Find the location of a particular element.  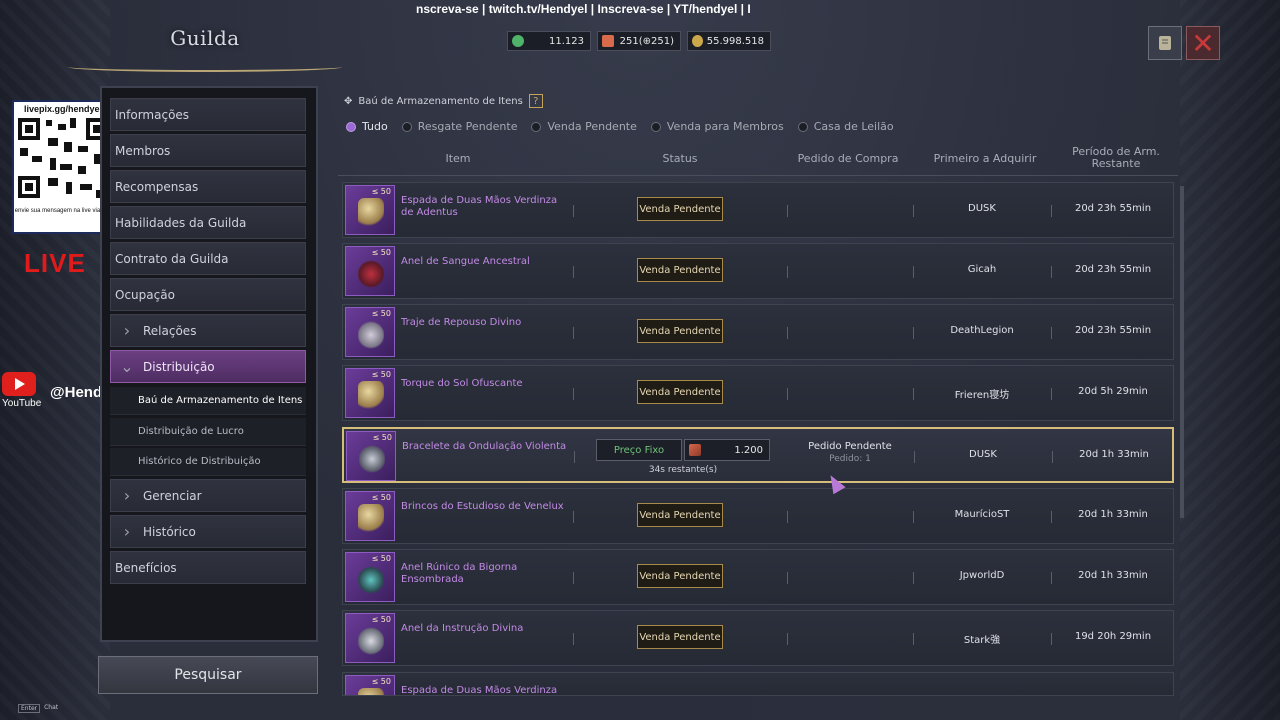

first-buyer: MaurícioST is located at coordinates (982, 514).